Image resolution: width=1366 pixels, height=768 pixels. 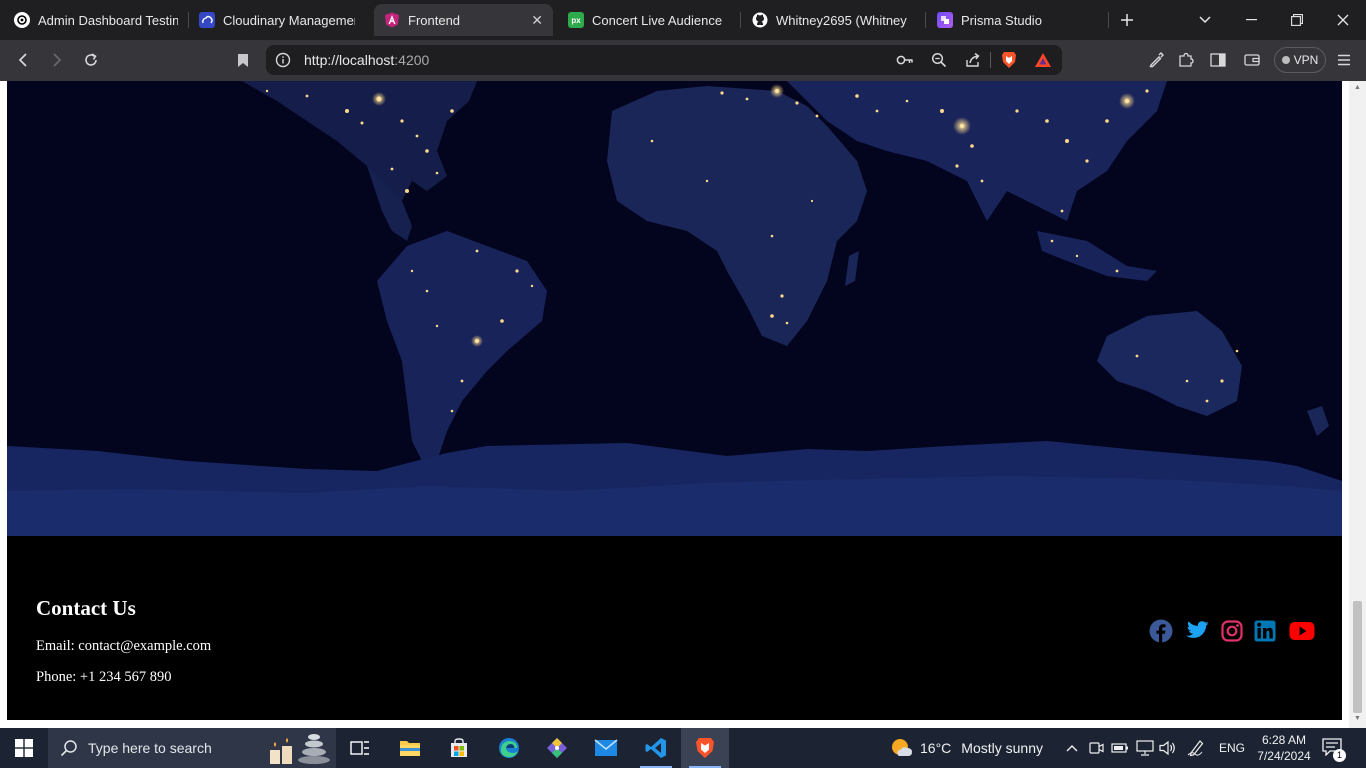 I want to click on gitkraken-icon, so click(x=557, y=748).